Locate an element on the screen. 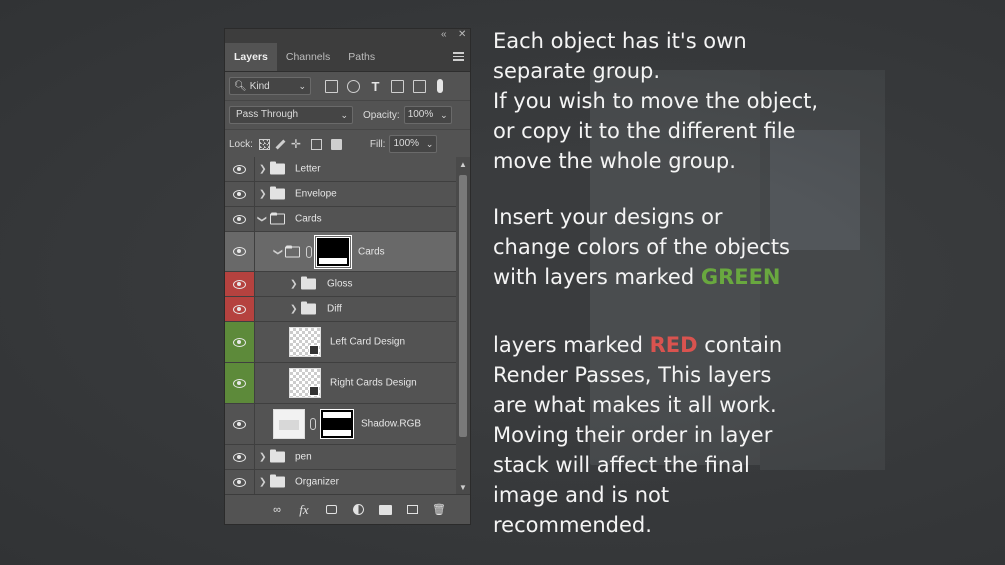  note-text: with layers marked is located at coordinates (597, 277).